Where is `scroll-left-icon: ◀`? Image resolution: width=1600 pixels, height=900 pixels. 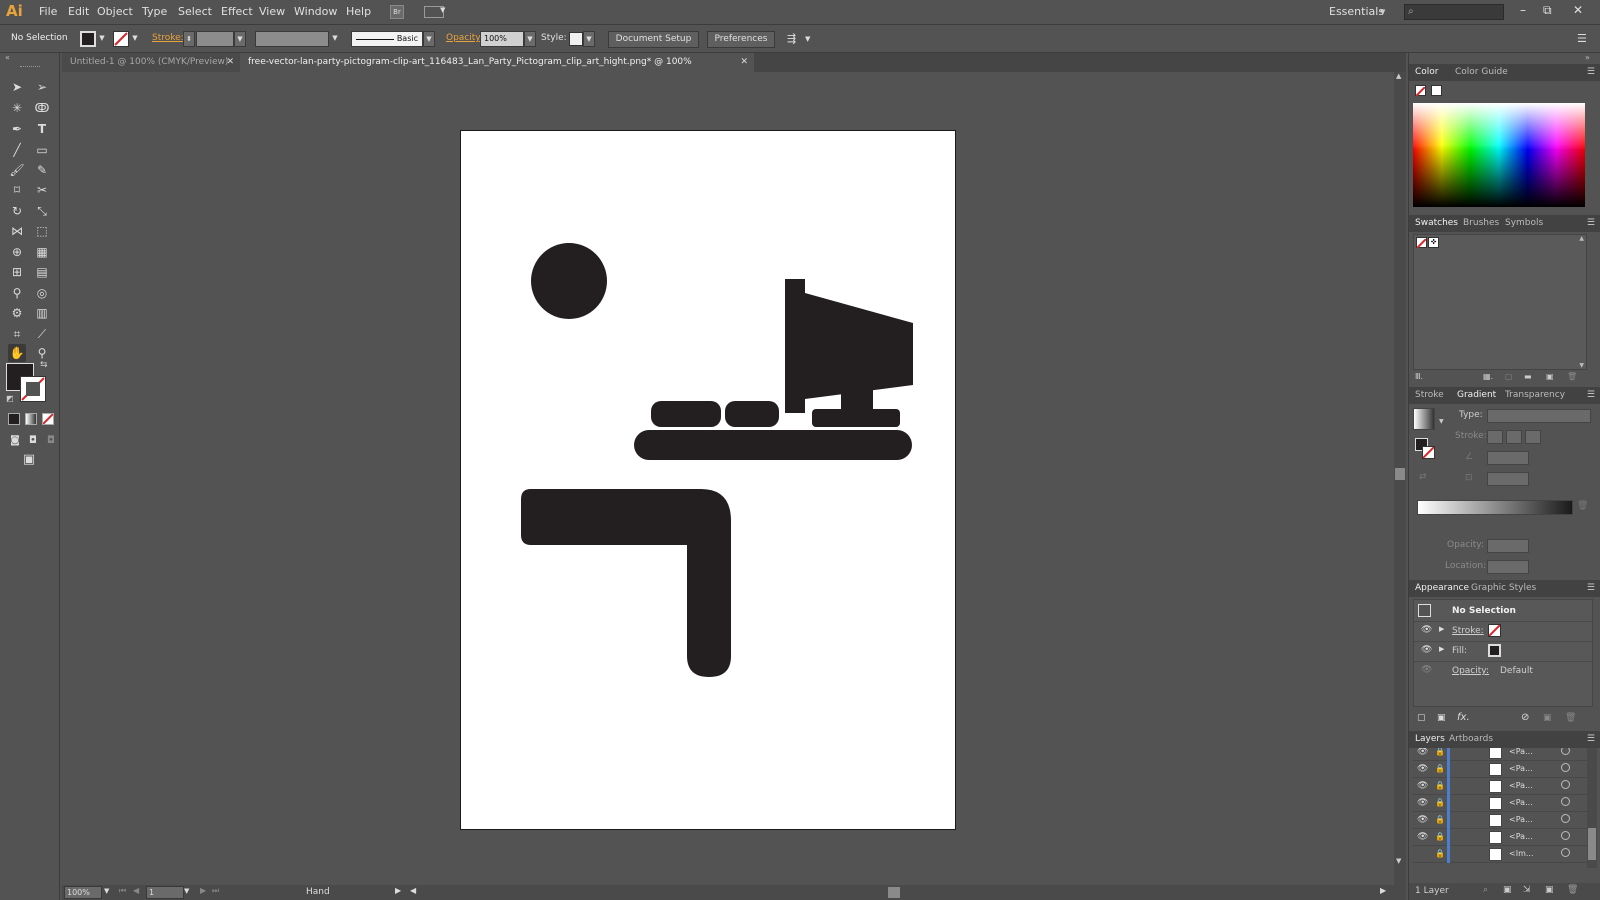
scroll-left-icon: ◀ is located at coordinates (413, 890).